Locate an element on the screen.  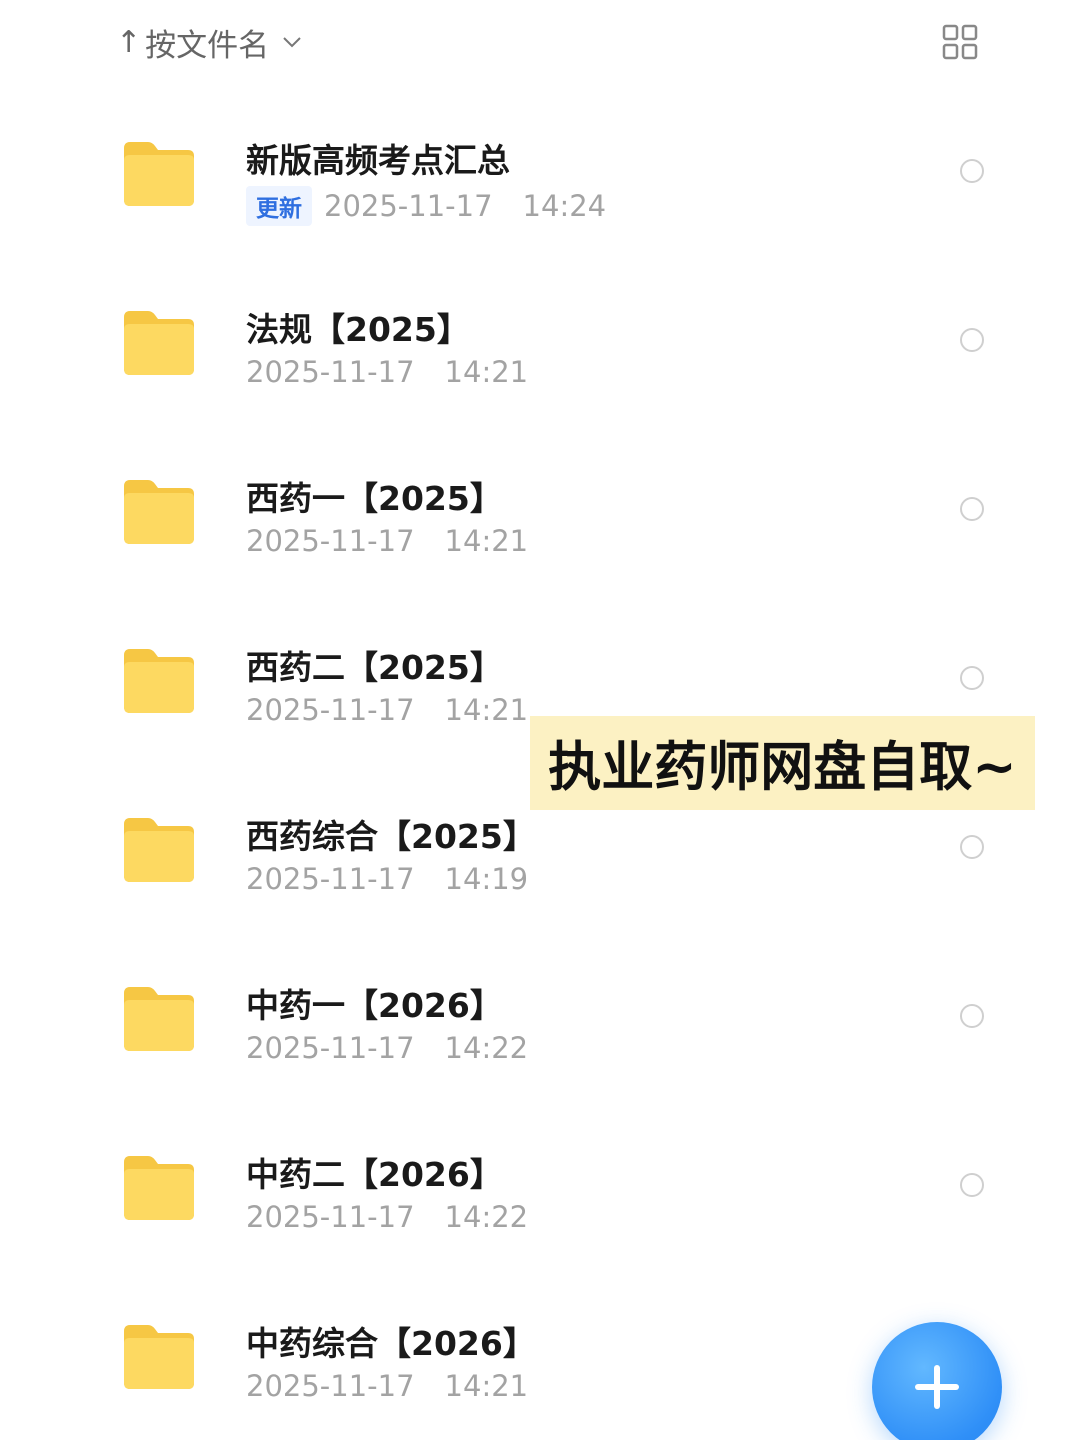
sort-by-name-button: ↑ 按文件名 is located at coordinates (209, 42).